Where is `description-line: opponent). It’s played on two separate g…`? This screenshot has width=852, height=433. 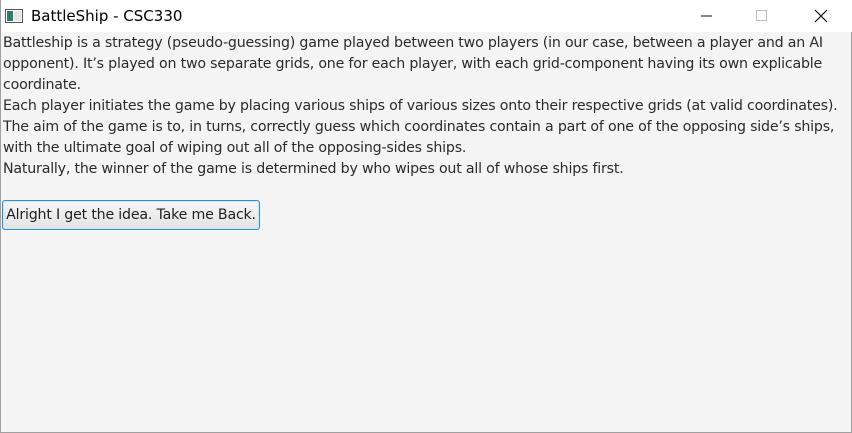 description-line: opponent). It’s played on two separate g… is located at coordinates (413, 64).